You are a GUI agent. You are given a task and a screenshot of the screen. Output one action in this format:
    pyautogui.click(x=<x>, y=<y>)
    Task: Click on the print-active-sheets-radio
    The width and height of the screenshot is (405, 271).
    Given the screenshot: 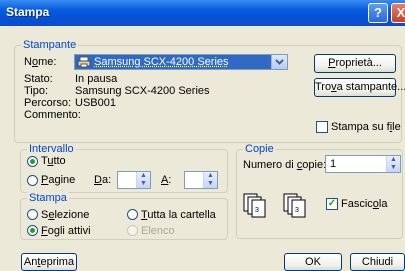 What is the action you would take?
    pyautogui.click(x=32, y=230)
    